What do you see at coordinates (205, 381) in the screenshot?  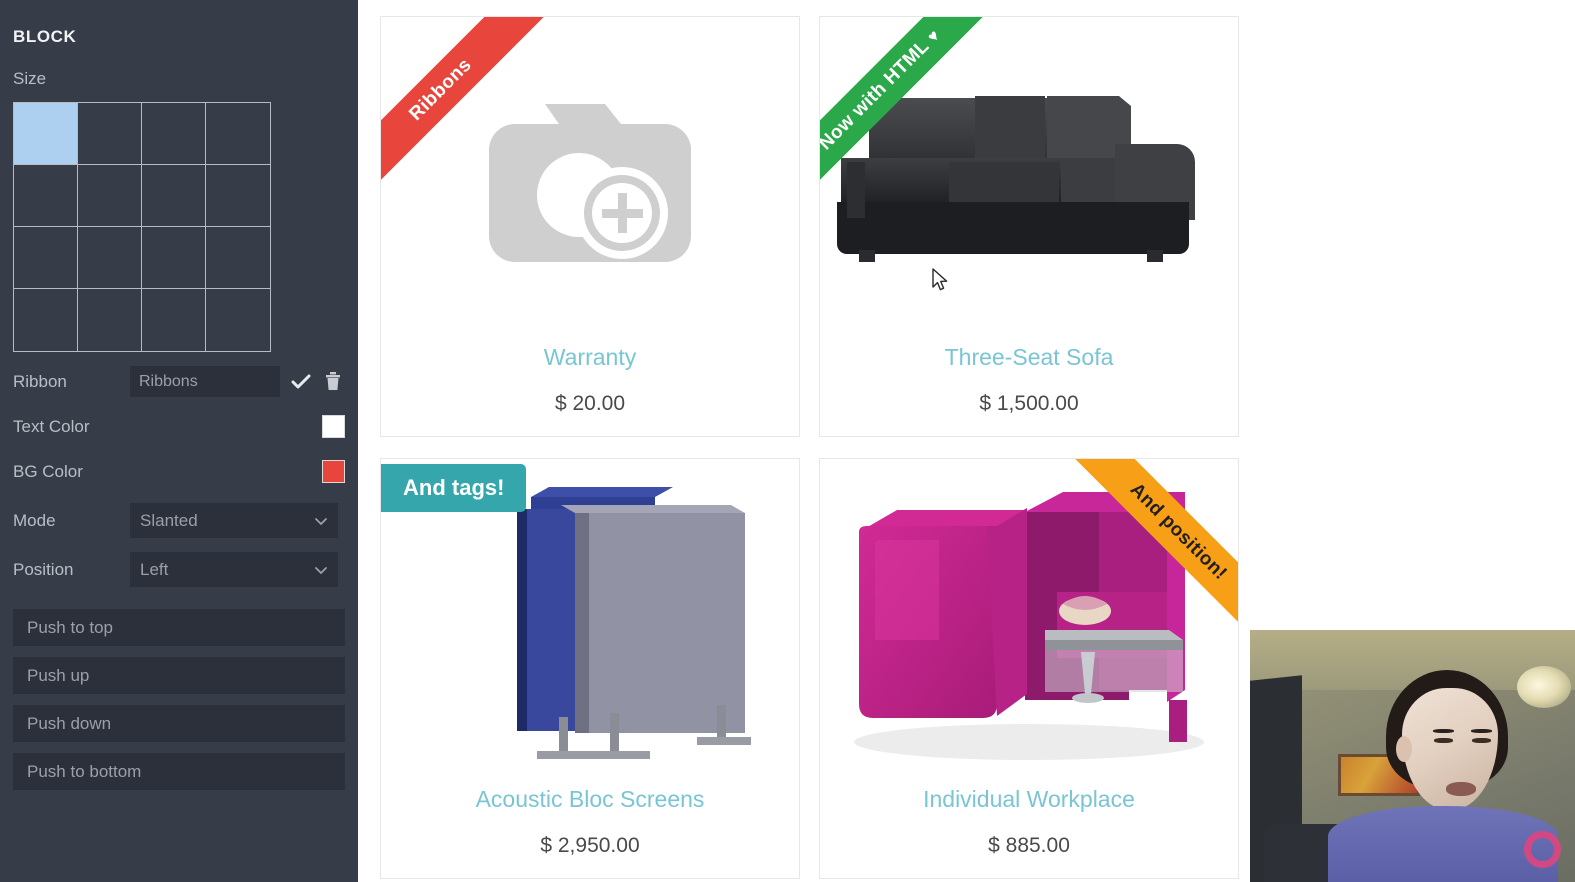 I see `ribbon-text-input` at bounding box center [205, 381].